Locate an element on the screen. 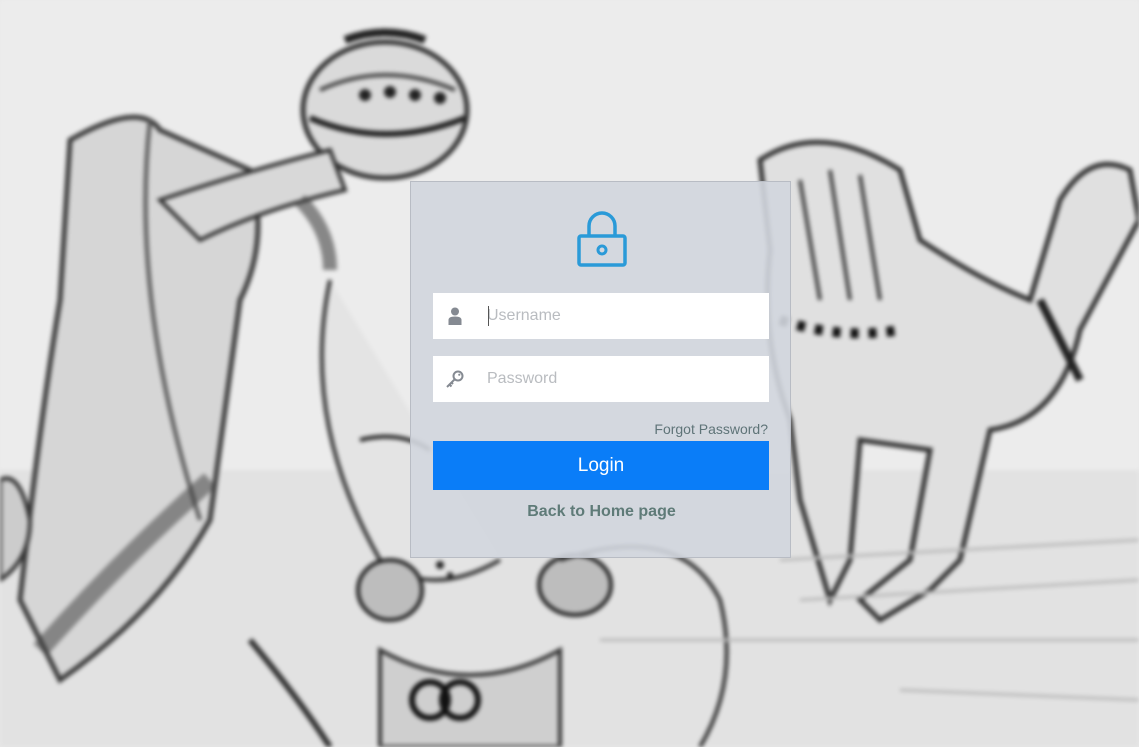 The width and height of the screenshot is (1139, 747). back-to-home-link: Back to Home page is located at coordinates (601, 512).